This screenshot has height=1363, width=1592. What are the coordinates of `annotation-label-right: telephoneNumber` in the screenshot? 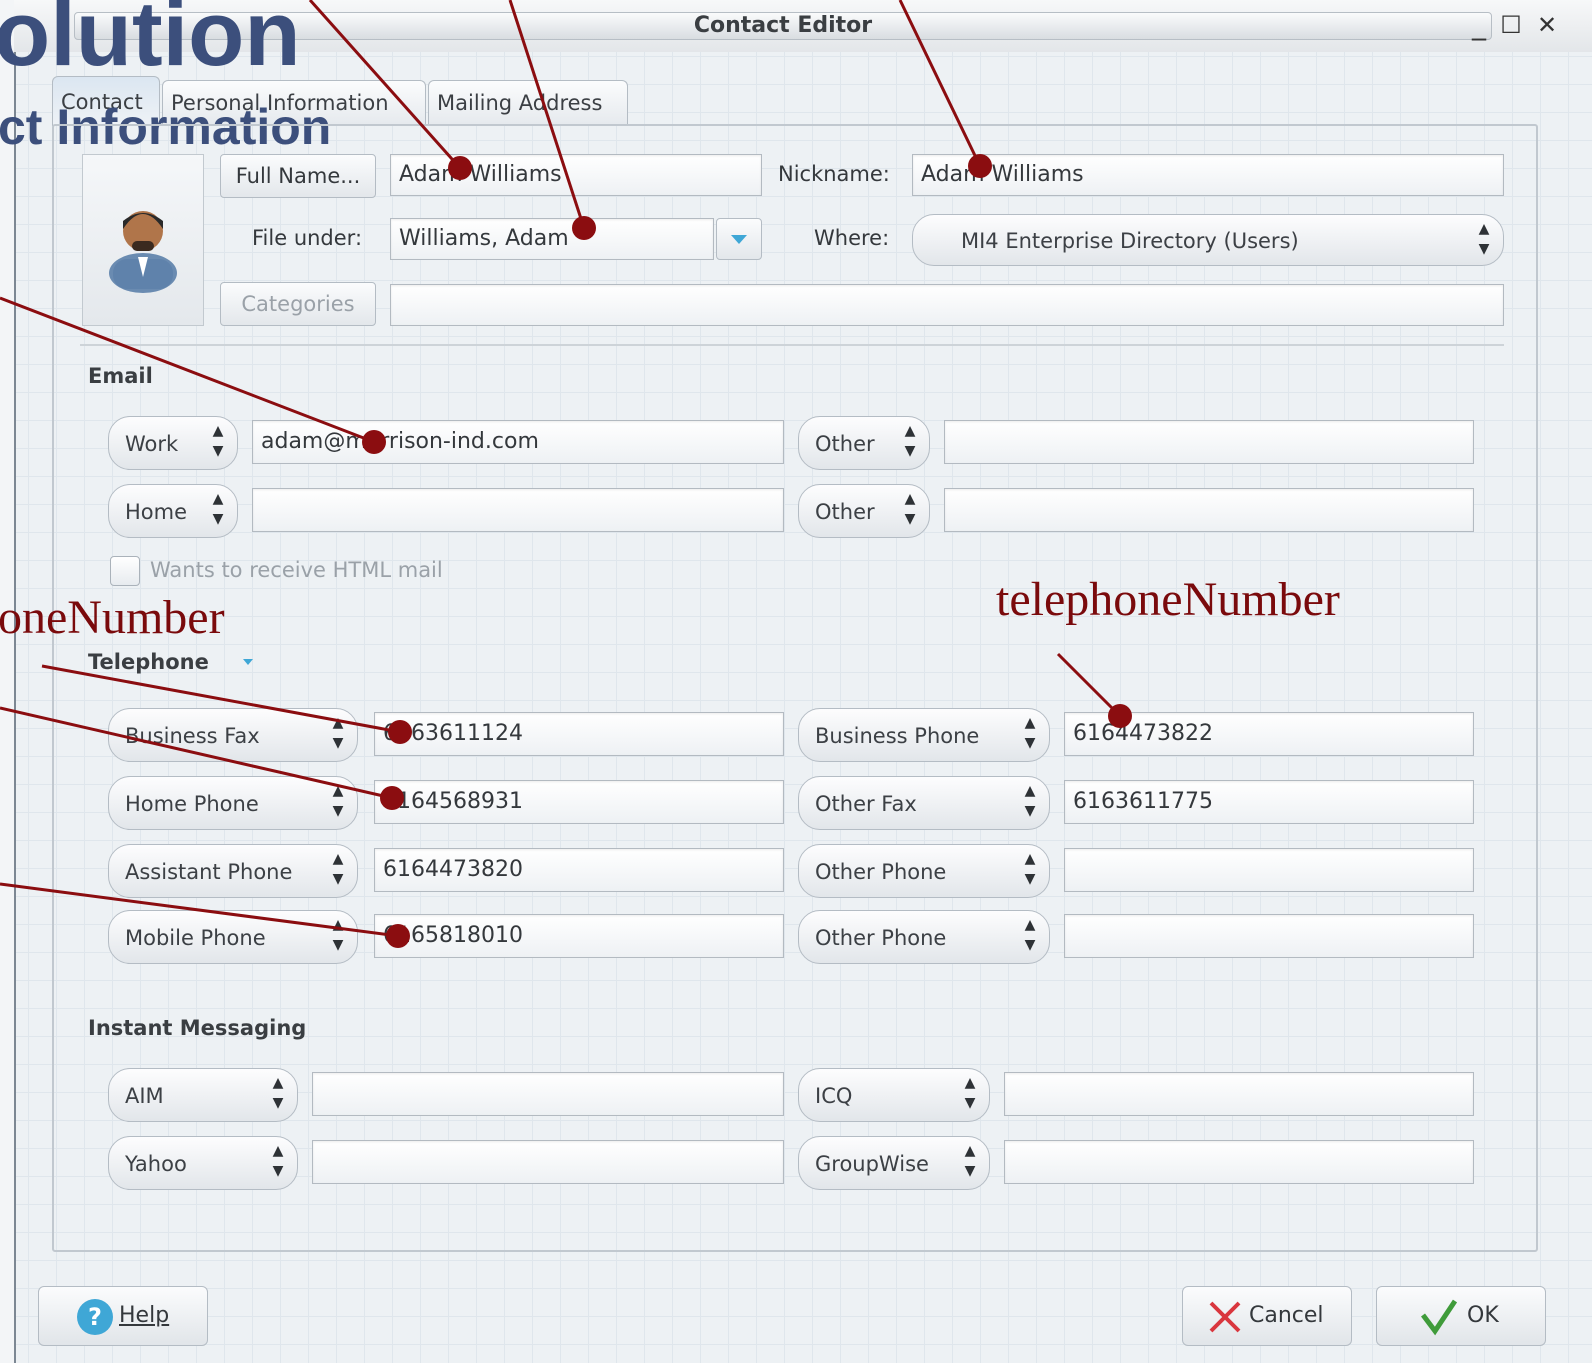 It's located at (1168, 599).